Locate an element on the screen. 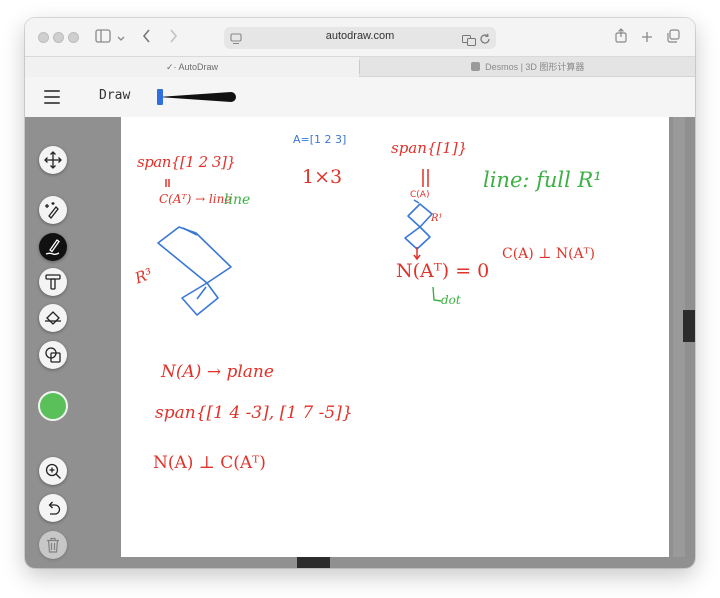 The image size is (720, 598). url-text: autodraw.com is located at coordinates (360, 36).